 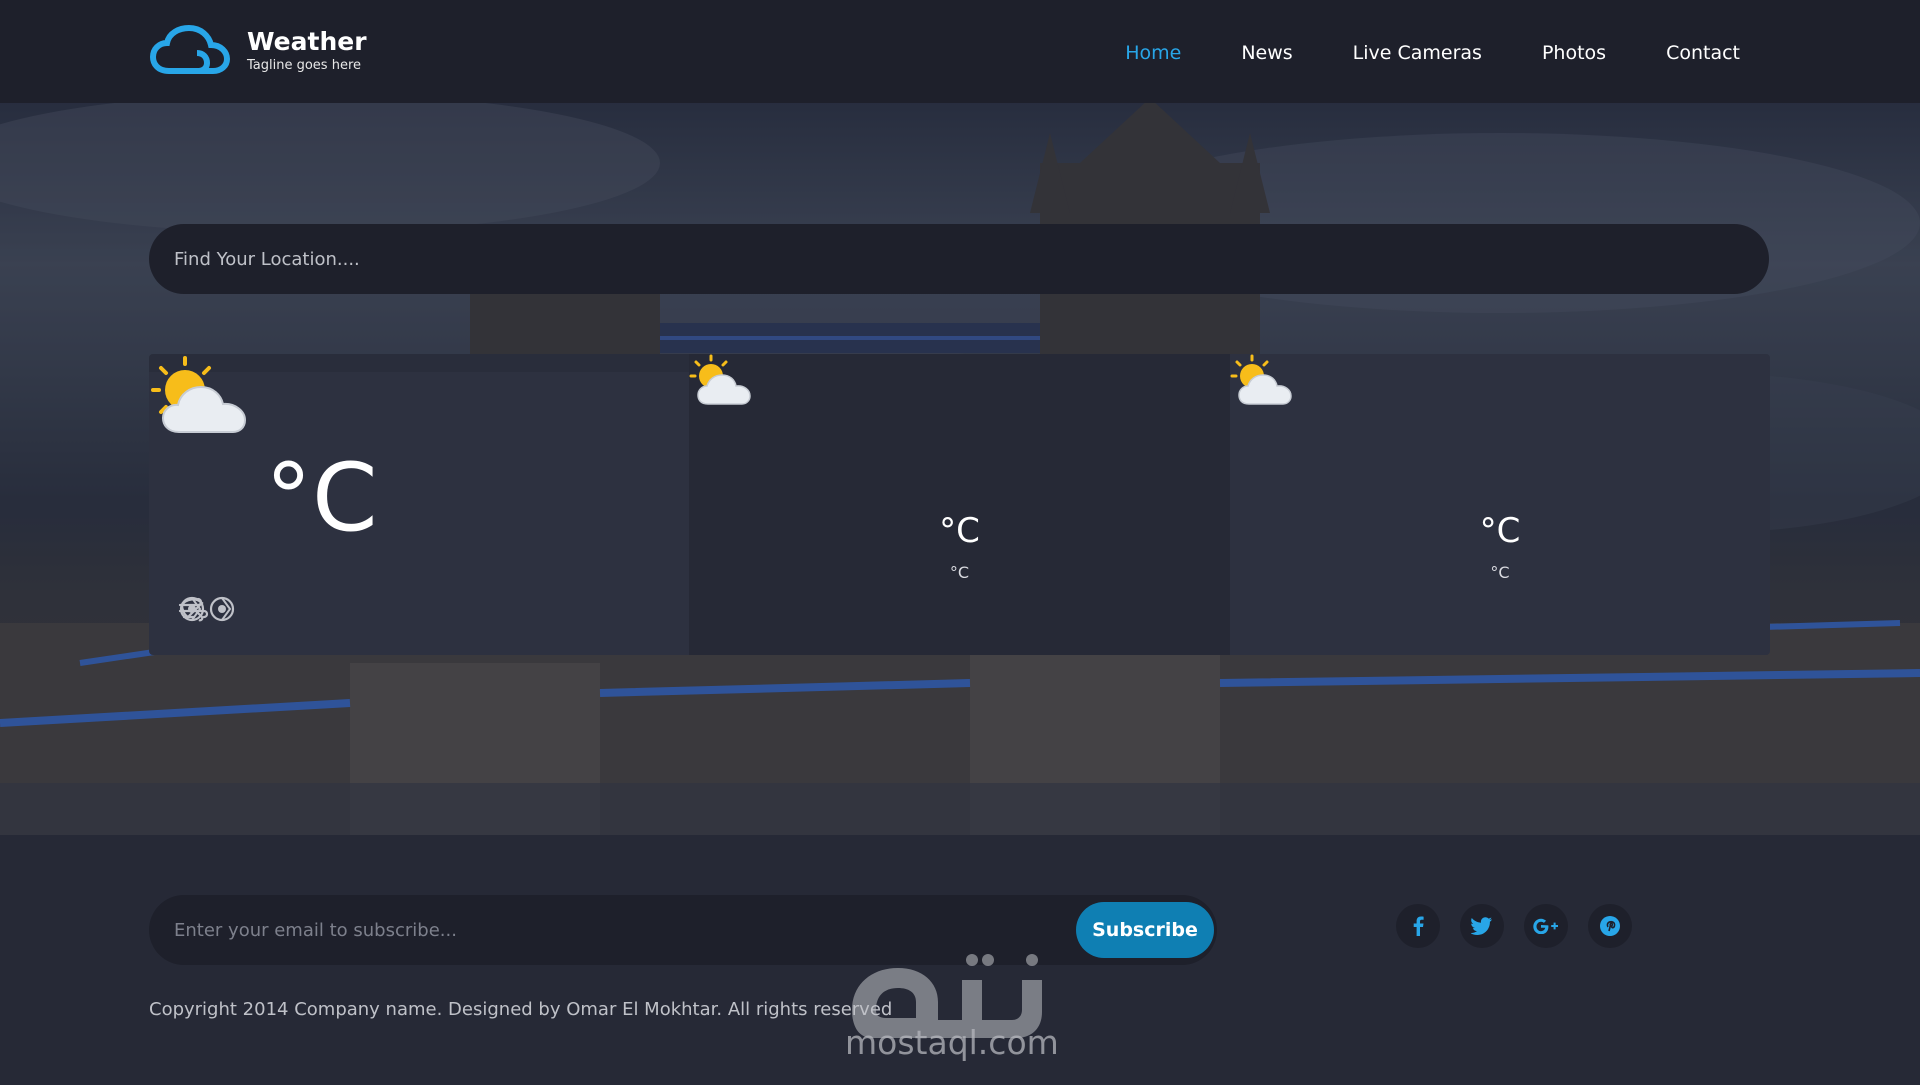 I want to click on nav-live-cameras: Live Cameras, so click(x=1417, y=53).